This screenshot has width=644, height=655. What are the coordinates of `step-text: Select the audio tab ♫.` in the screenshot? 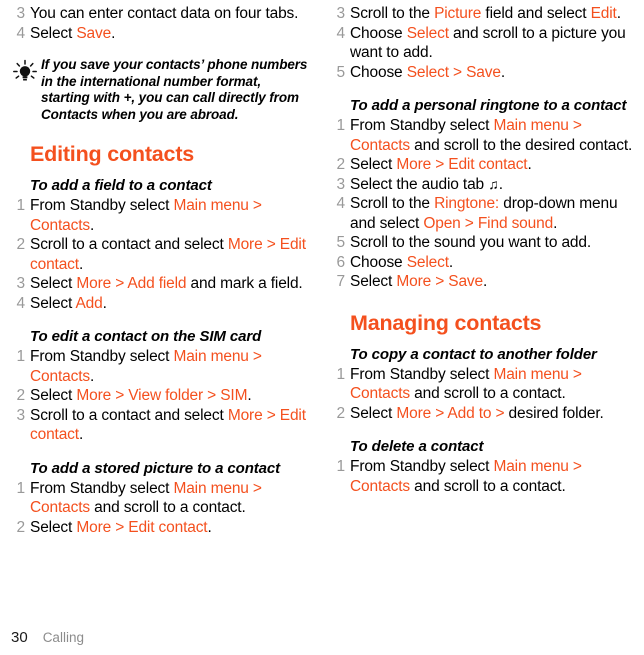 It's located at (493, 185).